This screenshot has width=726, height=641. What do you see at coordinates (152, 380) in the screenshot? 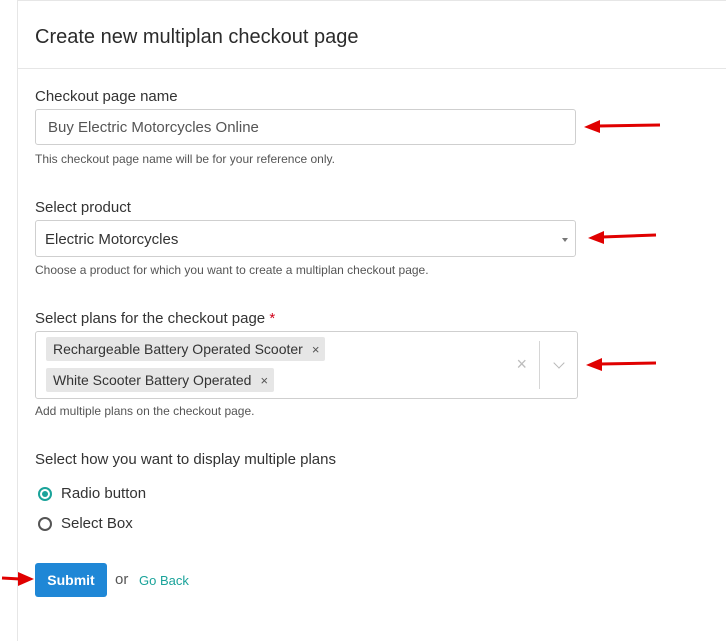
I see `plan-tag-label: White Scooter Battery Operated` at bounding box center [152, 380].